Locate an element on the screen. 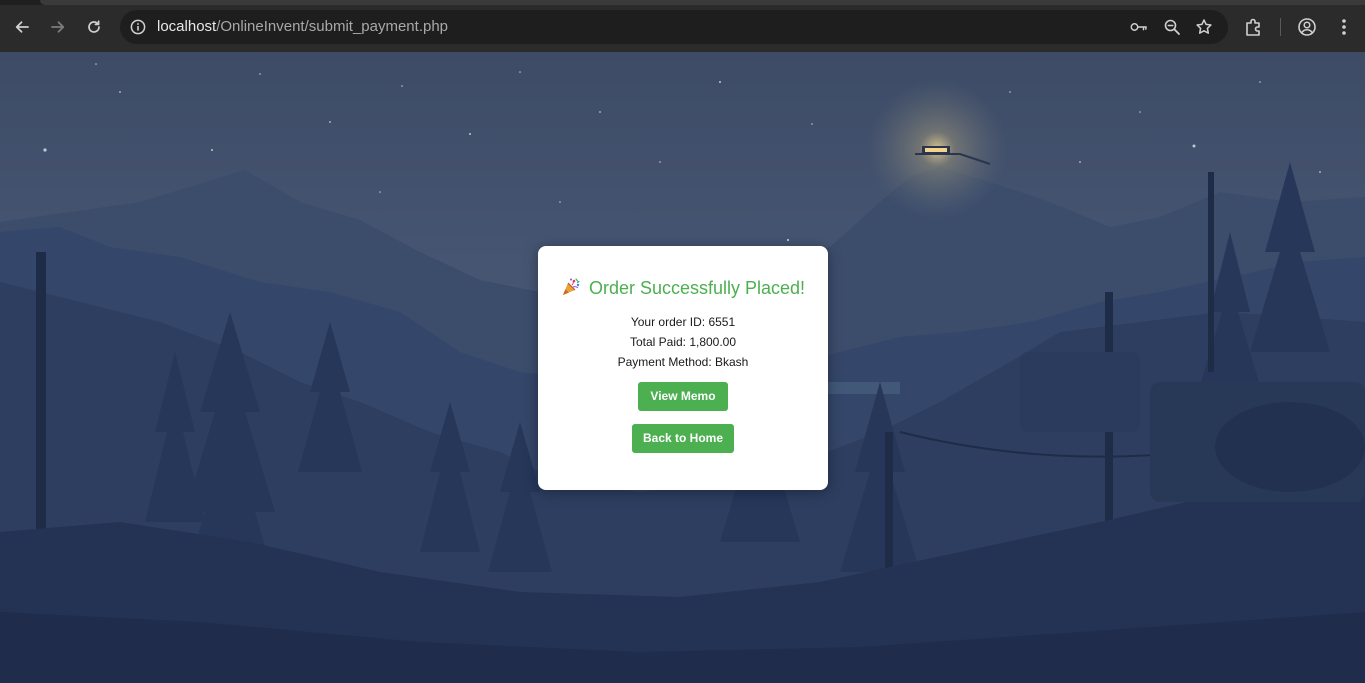 This screenshot has height=683, width=1365. party-popper-icon is located at coordinates (571, 286).